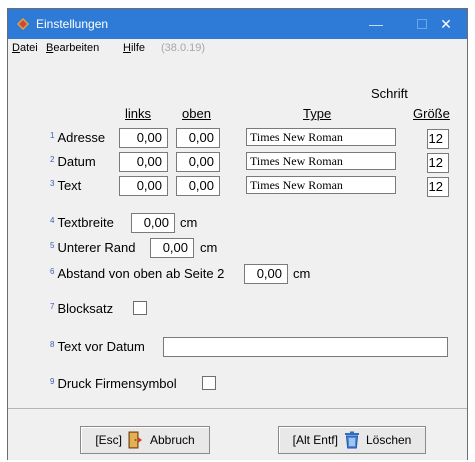 The image size is (475, 462). I want to click on text-size-input: 12, so click(438, 187).